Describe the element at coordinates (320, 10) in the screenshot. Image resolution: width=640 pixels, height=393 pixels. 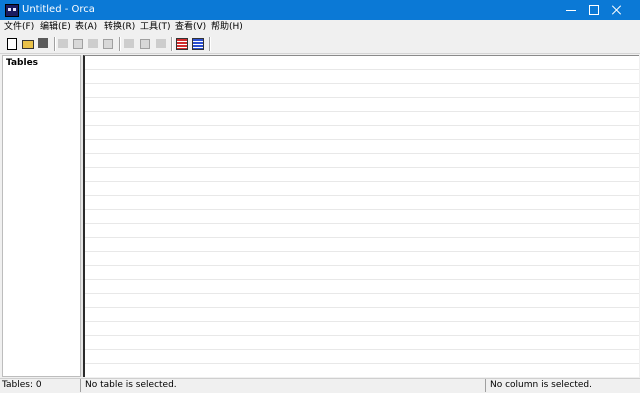
I see `title-bar: Untitled - Orca` at that location.